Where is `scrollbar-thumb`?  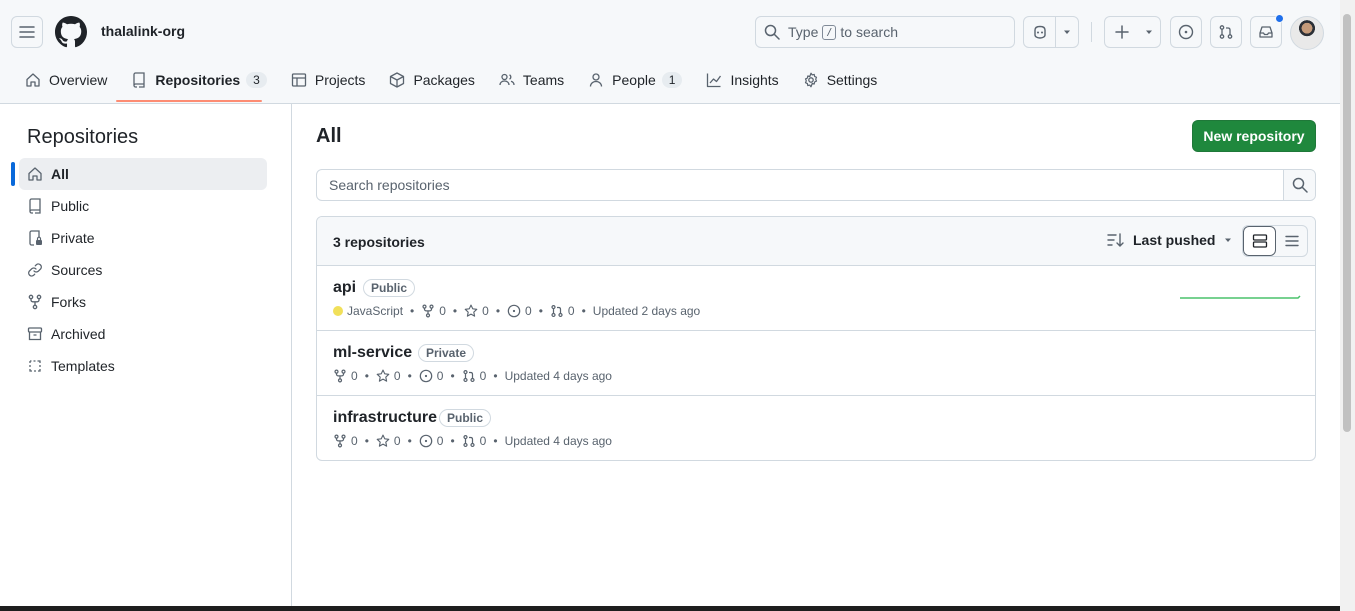
scrollbar-thumb is located at coordinates (1347, 223).